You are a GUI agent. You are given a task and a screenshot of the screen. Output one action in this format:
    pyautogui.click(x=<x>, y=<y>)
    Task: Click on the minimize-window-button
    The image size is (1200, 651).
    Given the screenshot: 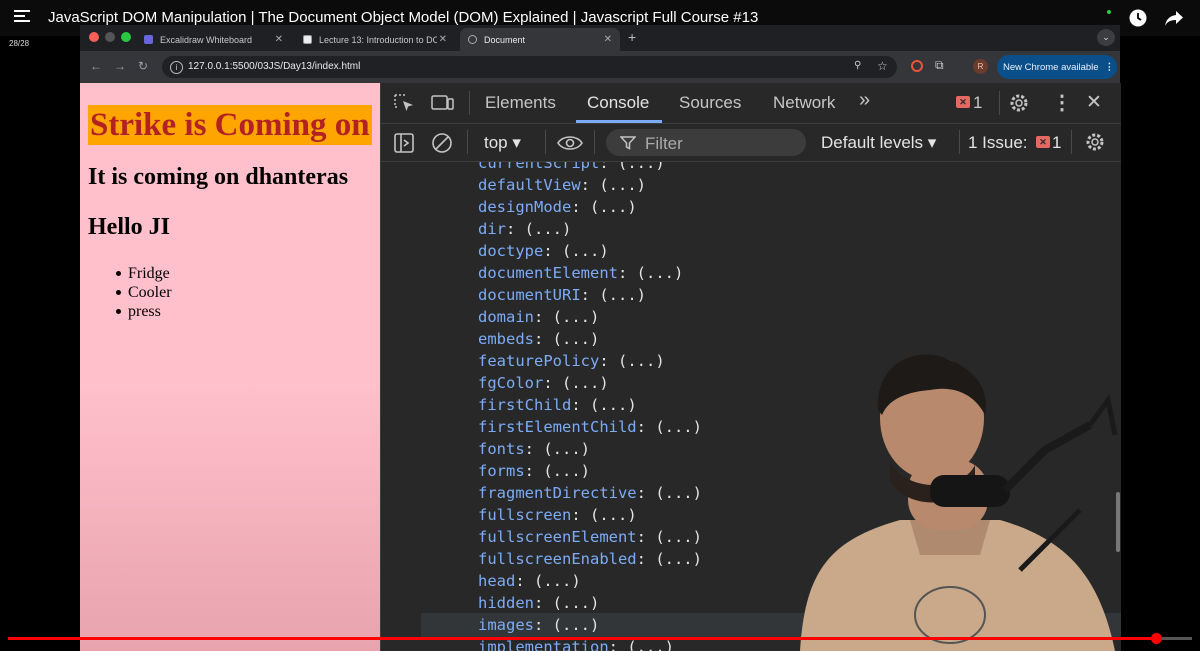 What is the action you would take?
    pyautogui.click(x=110, y=37)
    